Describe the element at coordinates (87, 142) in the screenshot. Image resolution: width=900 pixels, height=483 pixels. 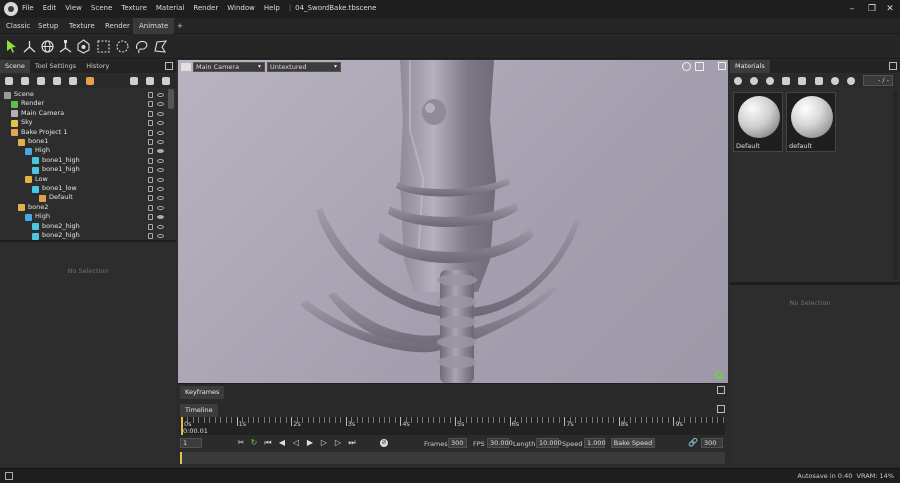
I see `tree-item: bone1` at that location.